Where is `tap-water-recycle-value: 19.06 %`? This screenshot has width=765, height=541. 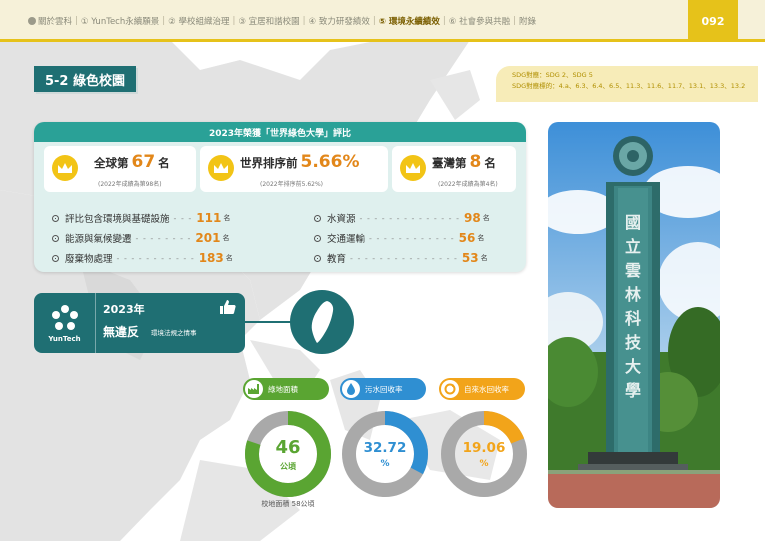 tap-water-recycle-value: 19.06 % is located at coordinates (484, 454).